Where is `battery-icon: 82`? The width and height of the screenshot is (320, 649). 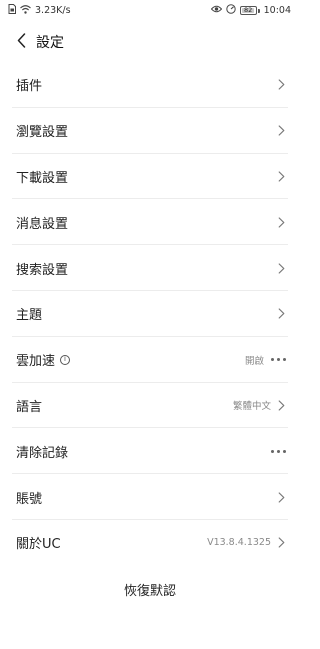
battery-icon: 82 is located at coordinates (248, 10).